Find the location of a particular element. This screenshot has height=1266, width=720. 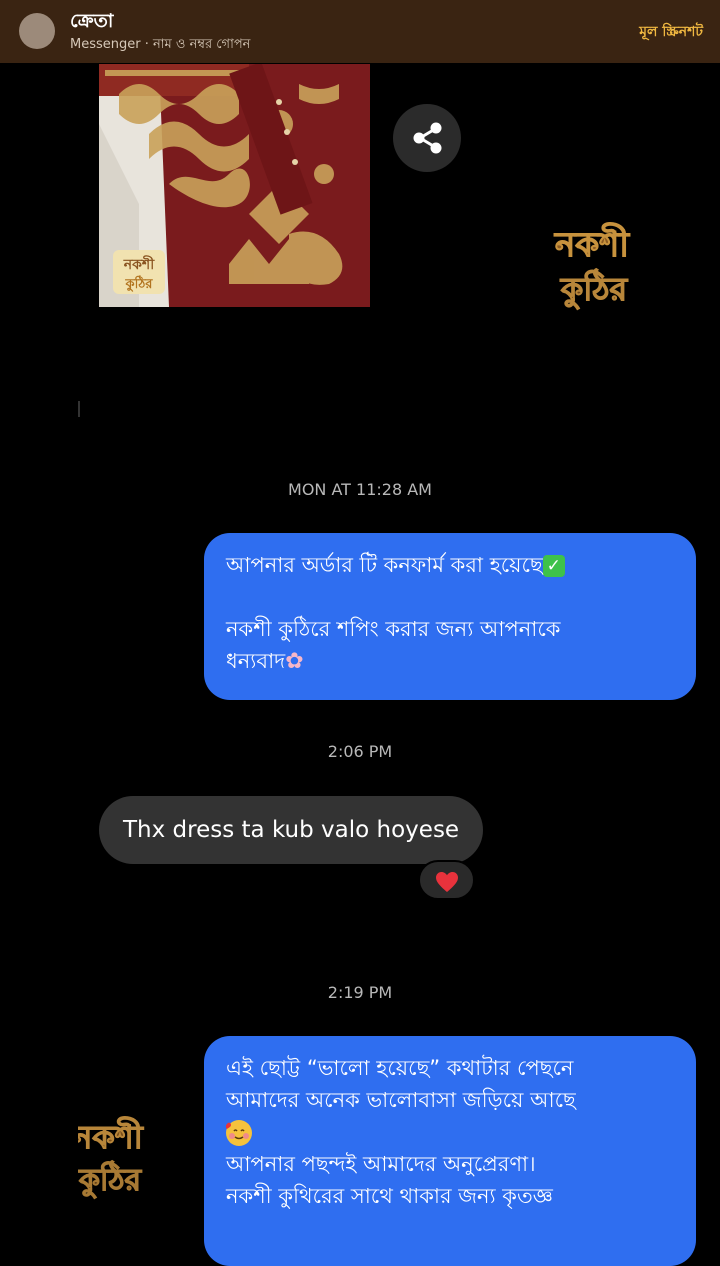

share-icon is located at coordinates (427, 138).